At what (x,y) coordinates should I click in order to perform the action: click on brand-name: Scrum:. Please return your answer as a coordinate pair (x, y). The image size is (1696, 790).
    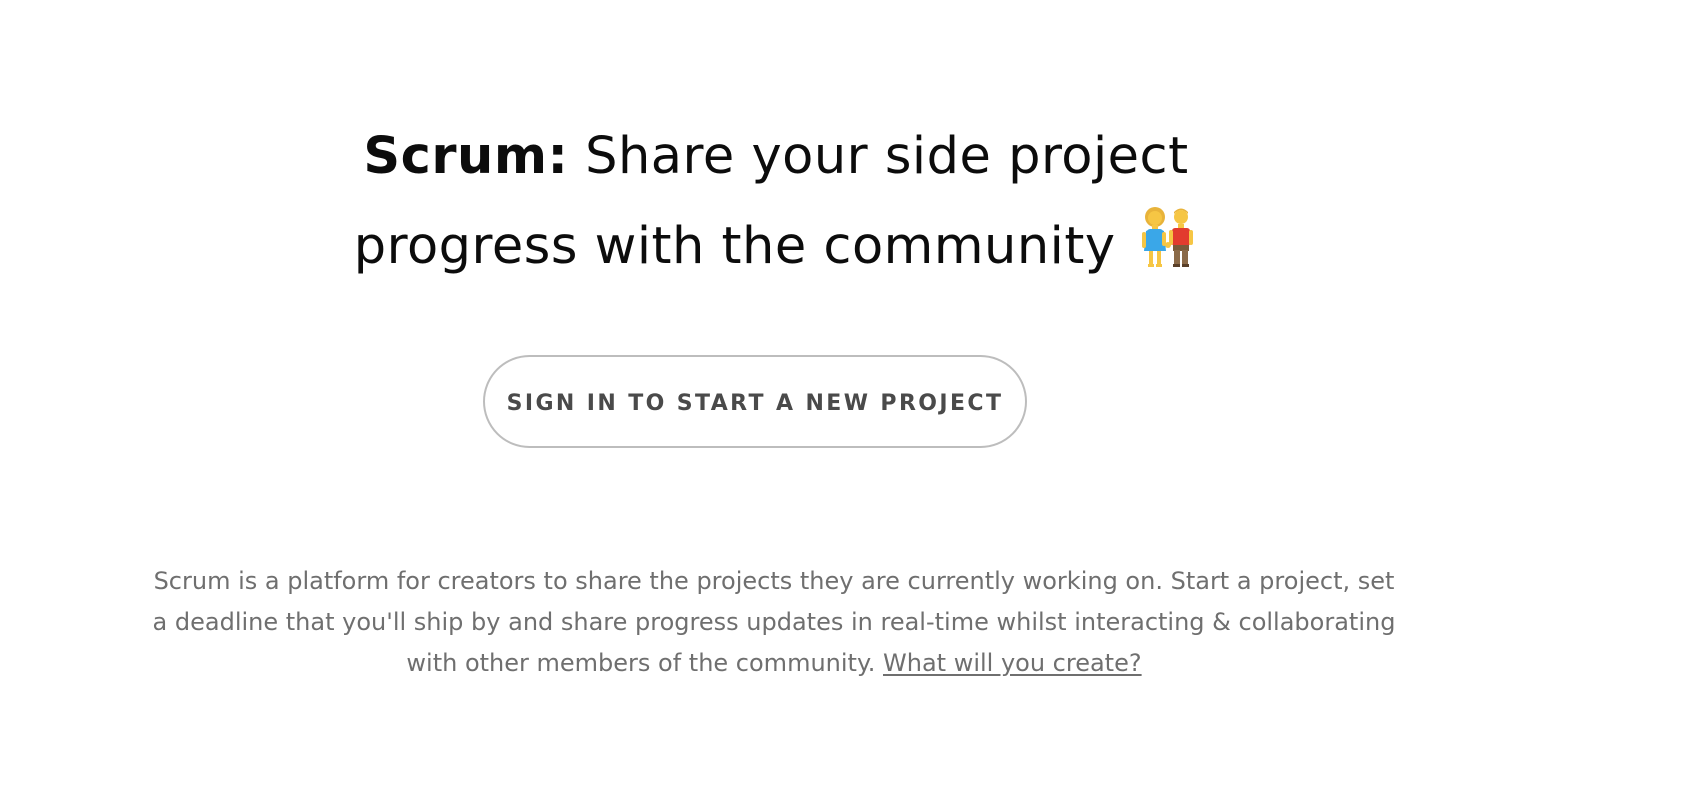
    Looking at the image, I should click on (466, 156).